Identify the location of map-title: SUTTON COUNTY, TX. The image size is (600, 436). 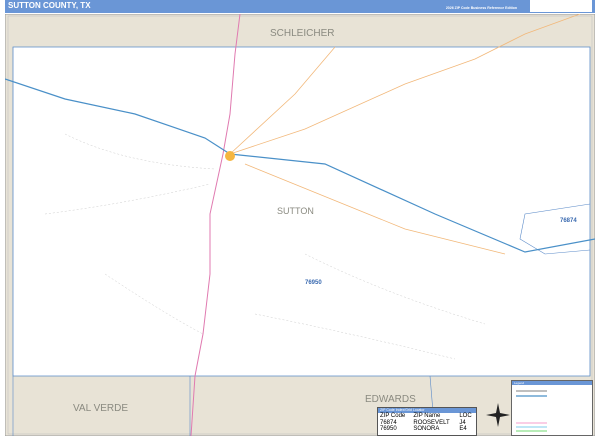
(49, 5).